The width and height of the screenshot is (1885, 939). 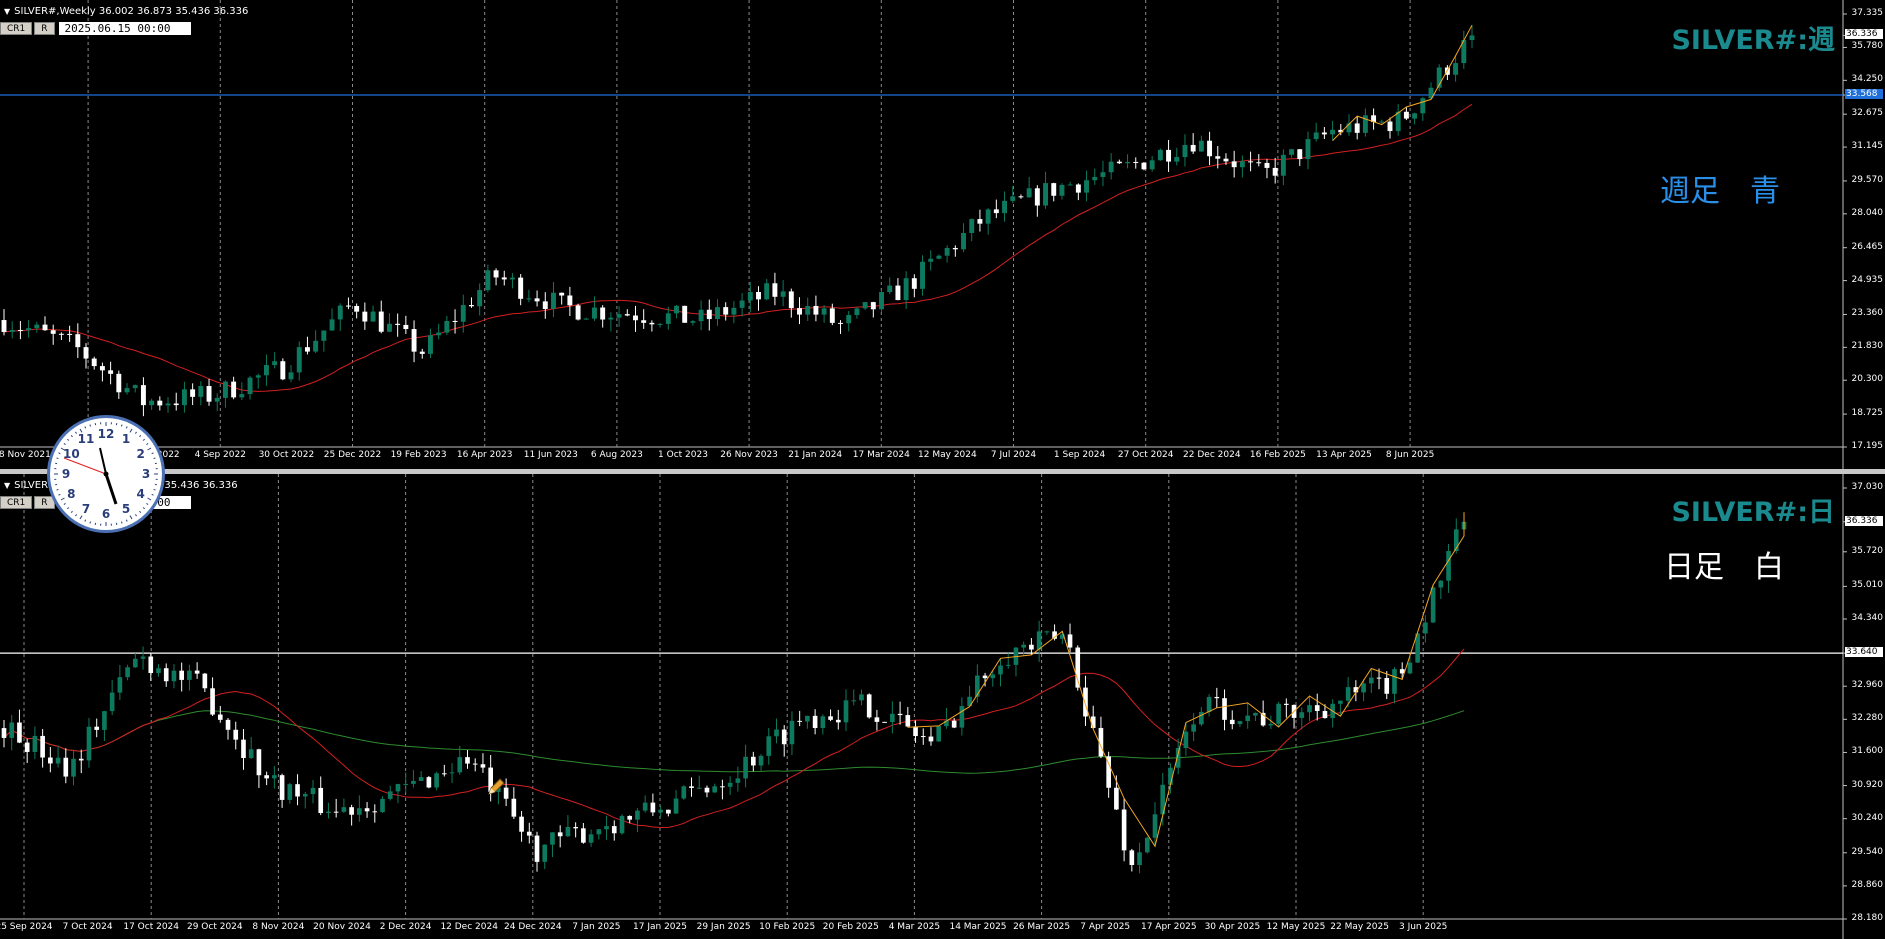 What do you see at coordinates (1867, 279) in the screenshot?
I see `price-tick-label: 24.935` at bounding box center [1867, 279].